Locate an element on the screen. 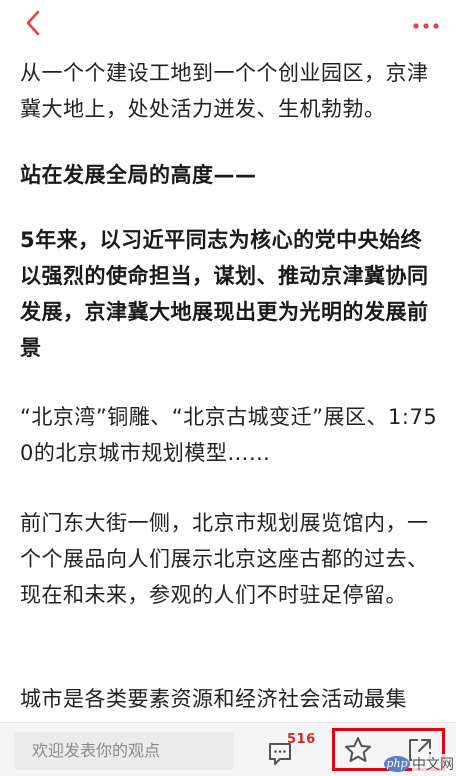 This screenshot has height=776, width=456. watermark-text: 中文网 is located at coordinates (433, 763).